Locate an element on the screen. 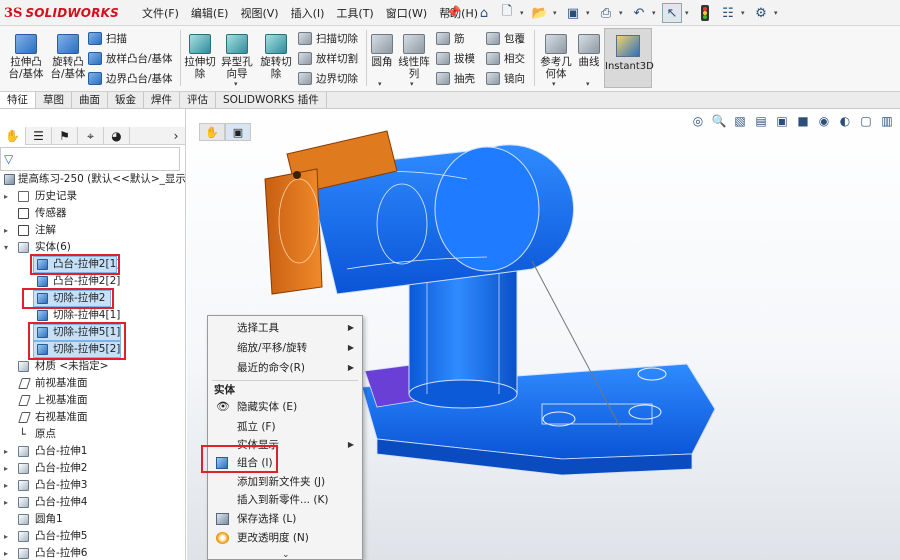 The height and width of the screenshot is (560, 900). draft-button: 拔模 is located at coordinates (455, 58).